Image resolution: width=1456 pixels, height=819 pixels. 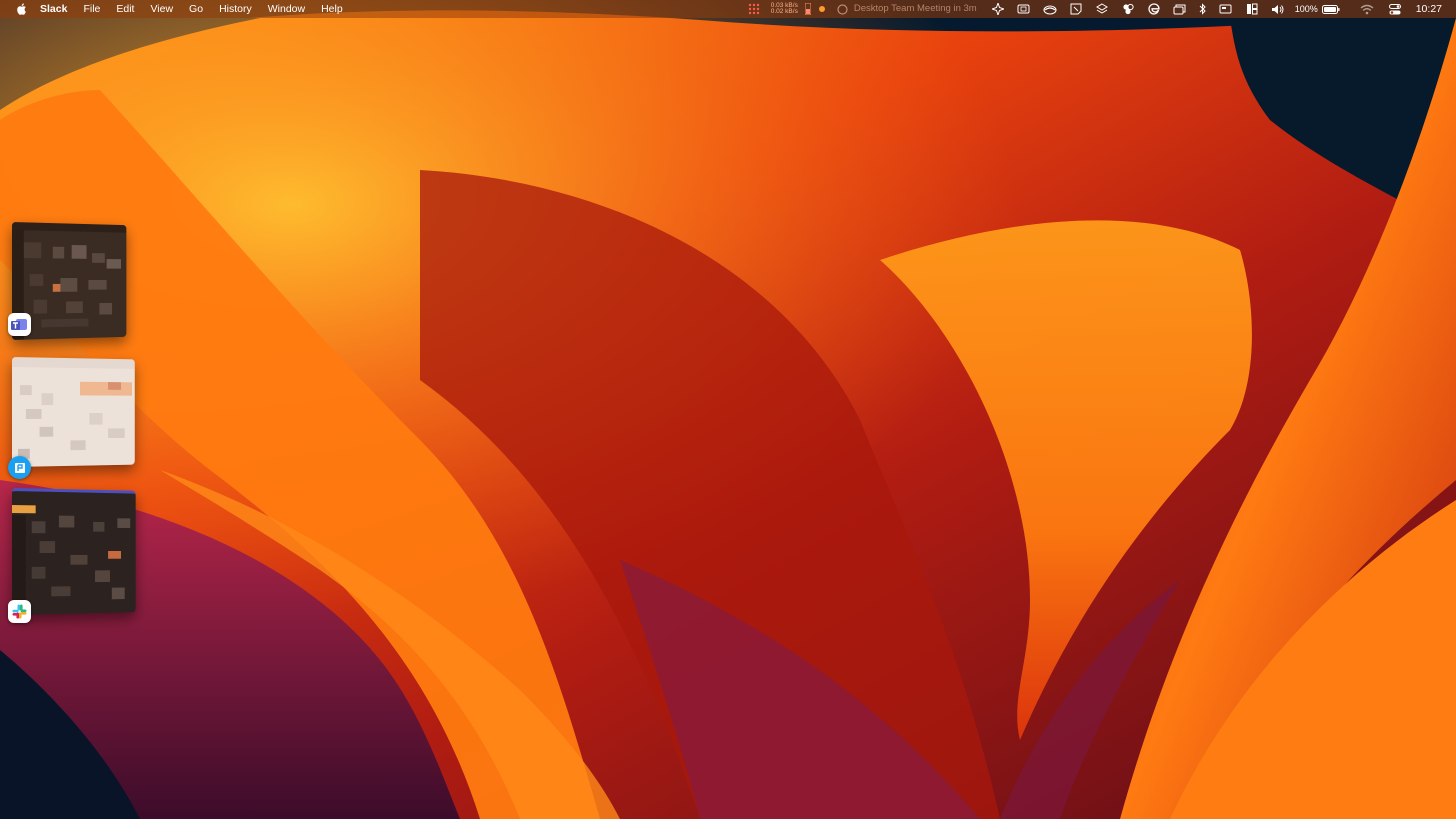 What do you see at coordinates (19, 467) in the screenshot?
I see `preview-icon` at bounding box center [19, 467].